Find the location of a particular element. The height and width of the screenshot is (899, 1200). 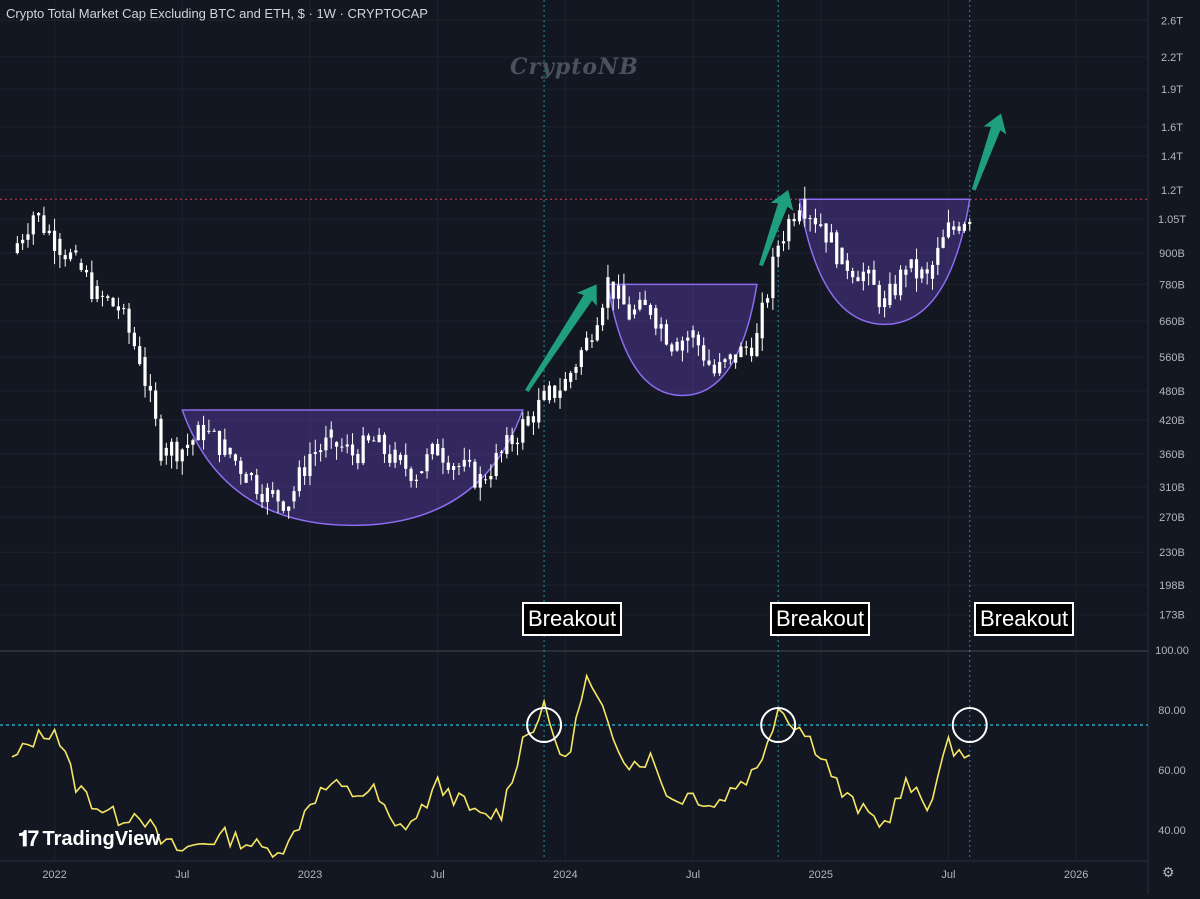

rsi-tick-label: 60.00 is located at coordinates (1172, 771).